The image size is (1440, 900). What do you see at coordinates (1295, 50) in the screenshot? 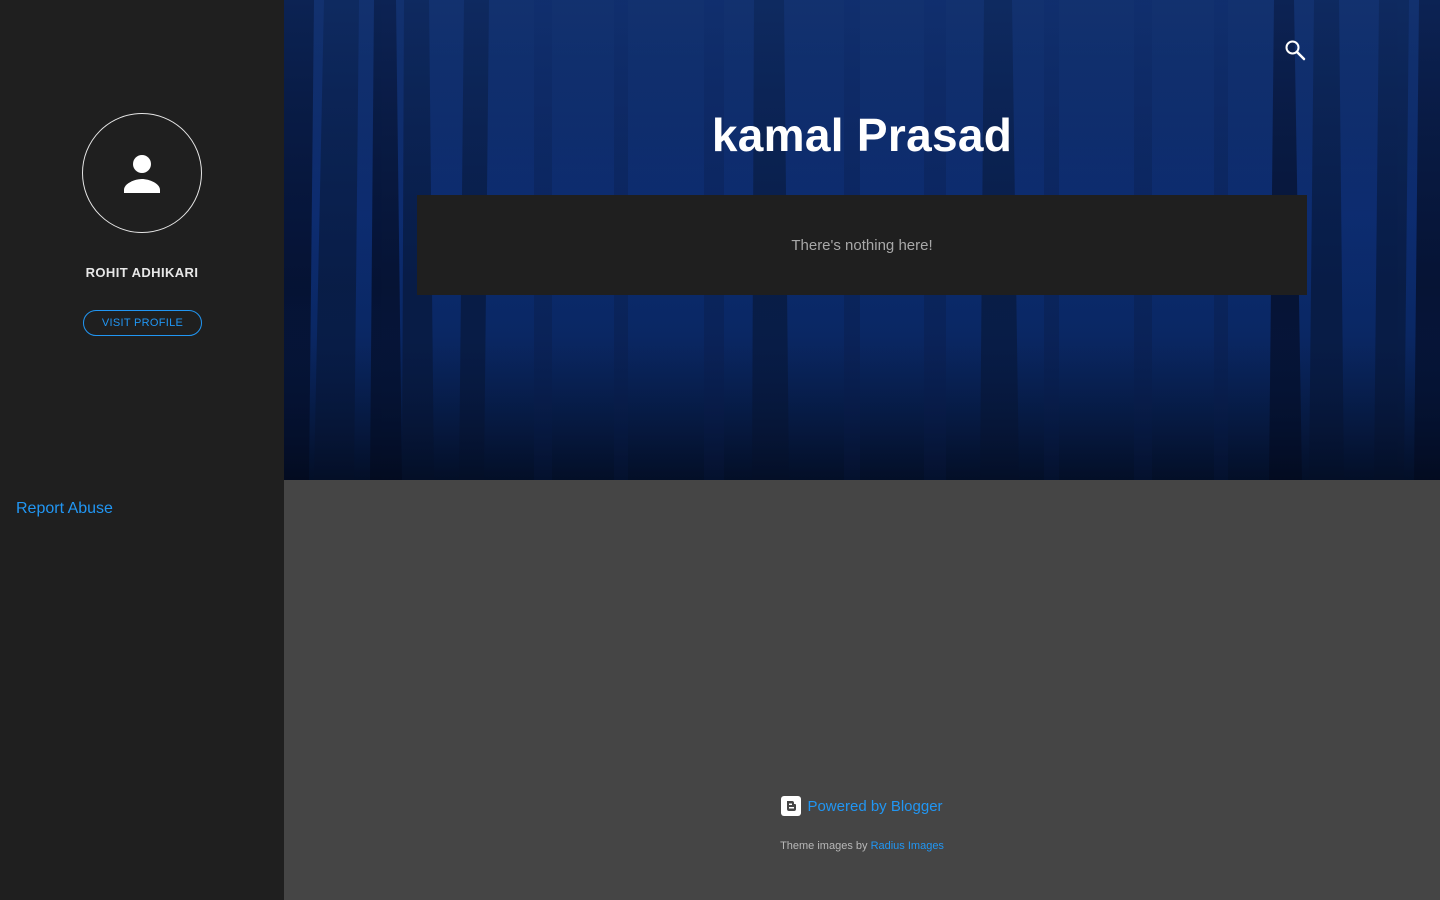
I see `search-icon` at bounding box center [1295, 50].